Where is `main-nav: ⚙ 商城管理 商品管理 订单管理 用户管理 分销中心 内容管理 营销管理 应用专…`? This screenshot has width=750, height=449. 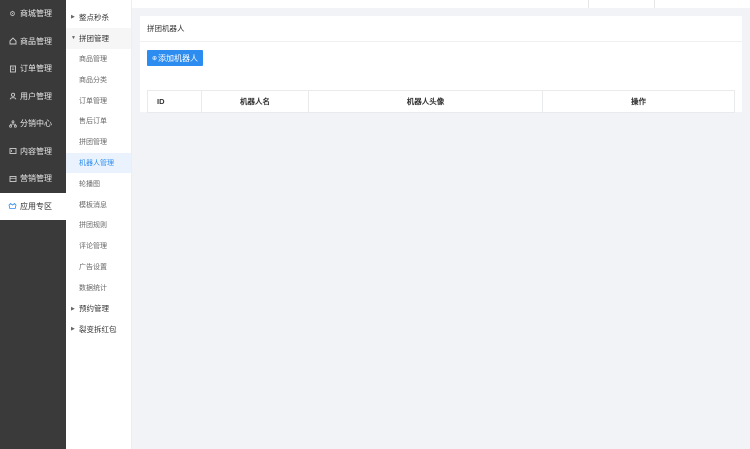
main-nav: ⚙ 商城管理 商品管理 订单管理 用户管理 分销中心 内容管理 营销管理 应用专… is located at coordinates (33, 224).